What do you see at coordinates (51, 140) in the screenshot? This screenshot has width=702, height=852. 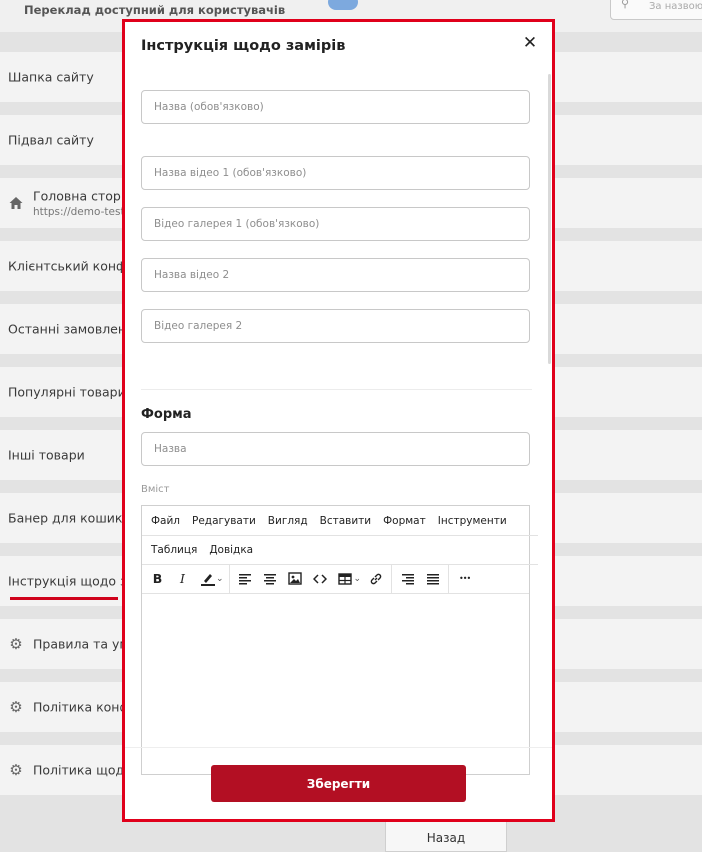 I see `list-item-label: Підвал сайту` at bounding box center [51, 140].